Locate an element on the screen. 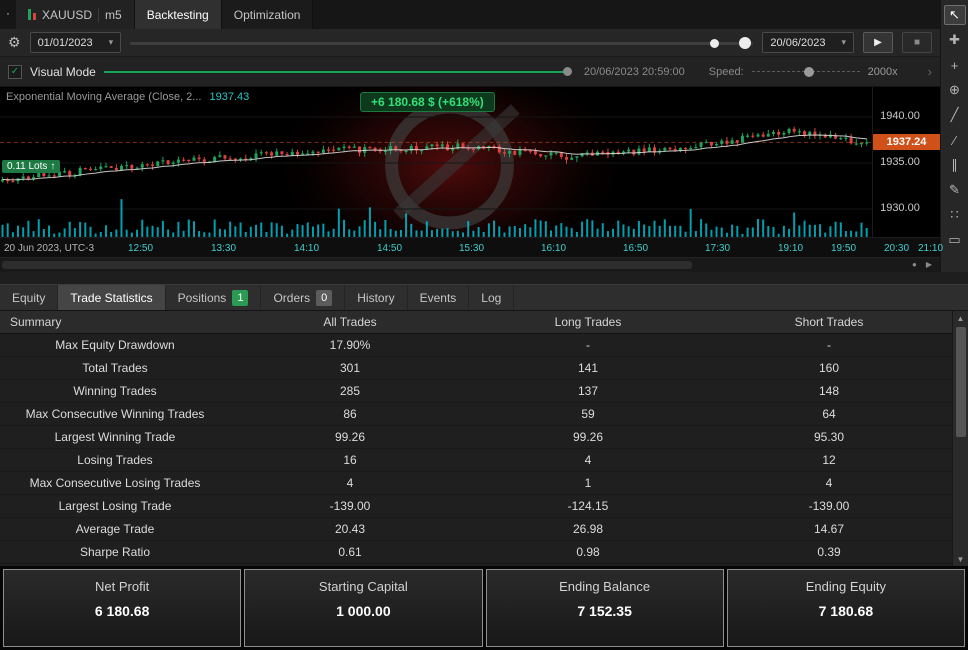 The height and width of the screenshot is (650, 968). column-header-summary: Summary is located at coordinates (36, 322).